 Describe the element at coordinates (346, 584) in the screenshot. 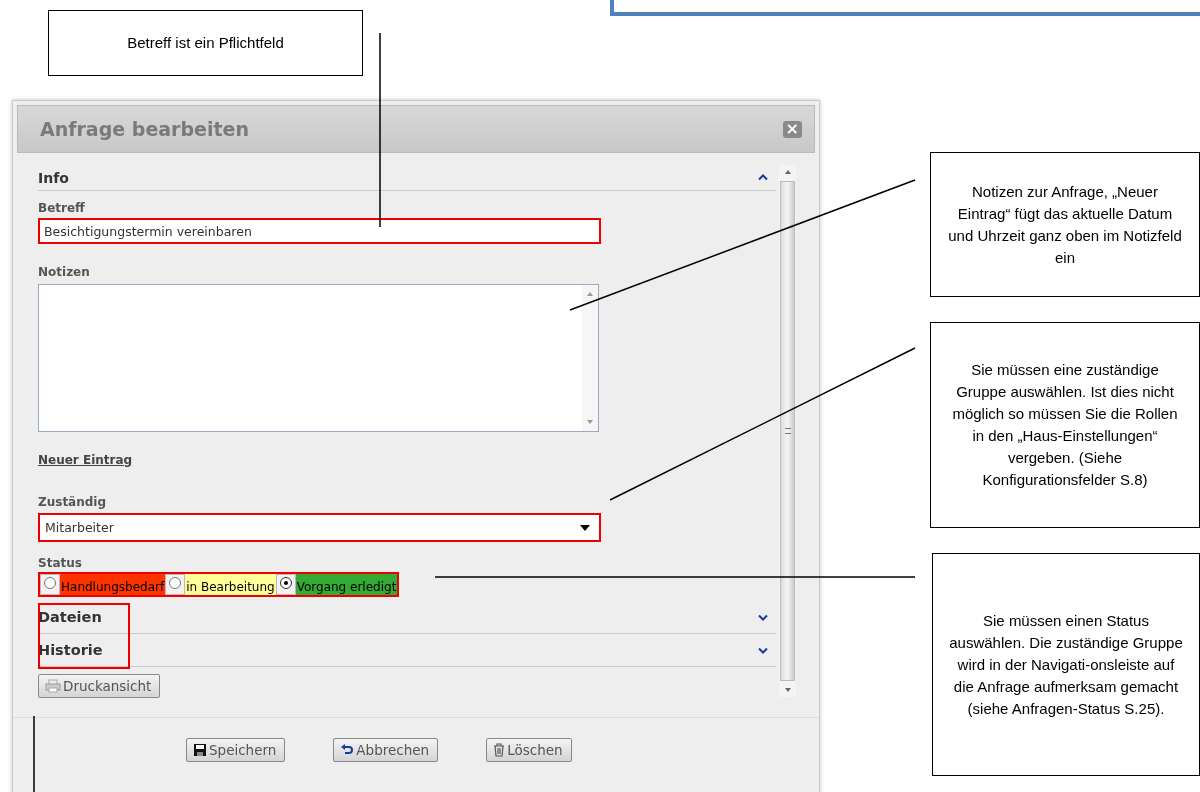

I see `status-option: Vorgang erledigt` at that location.